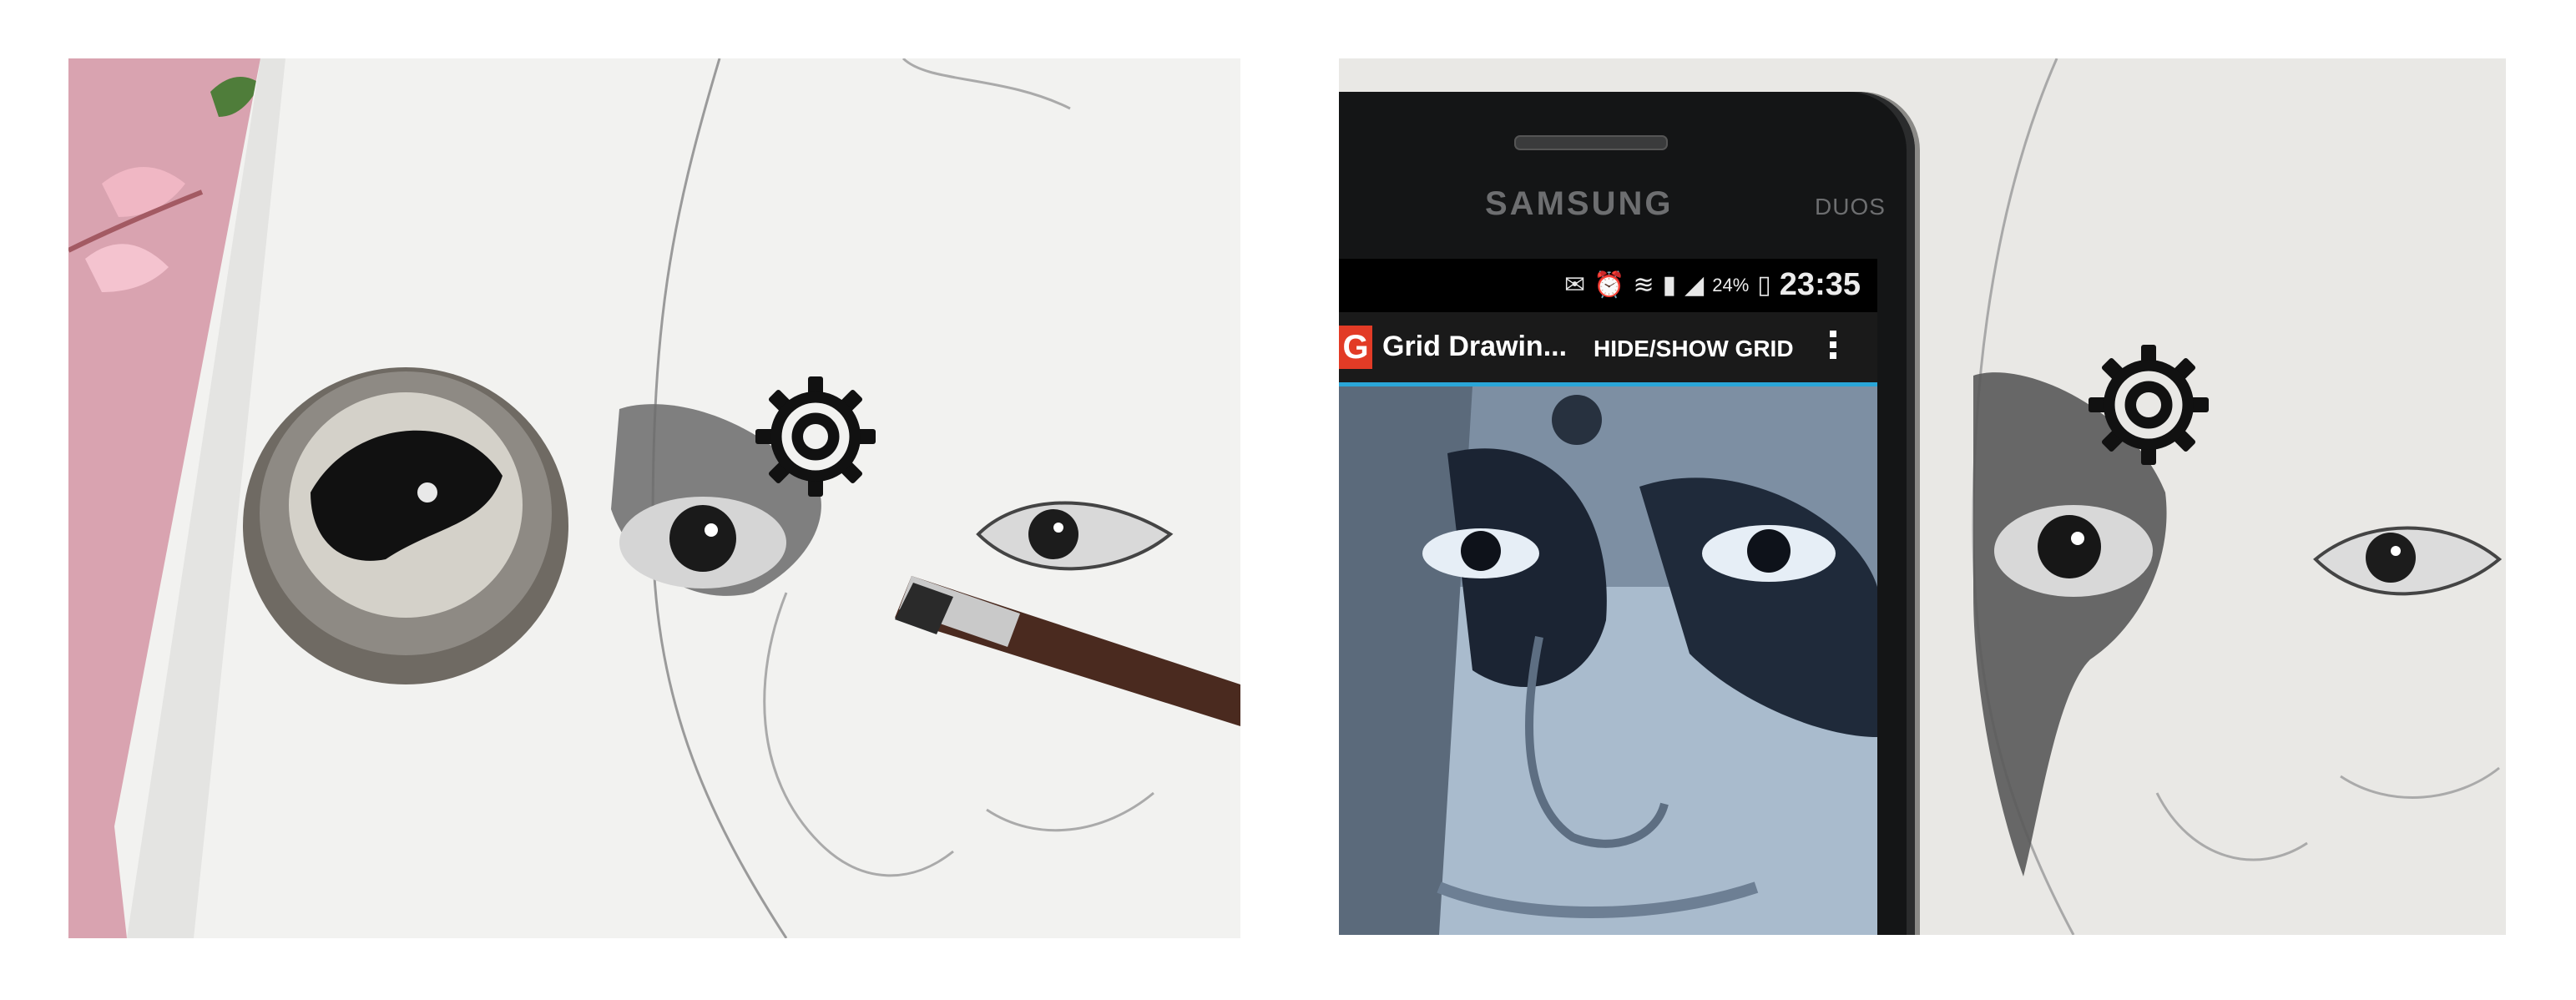  I want to click on status-bar: ✉ ⏰ ≋ ▮ ◢ 24% ▯ 23:35, so click(1608, 285).